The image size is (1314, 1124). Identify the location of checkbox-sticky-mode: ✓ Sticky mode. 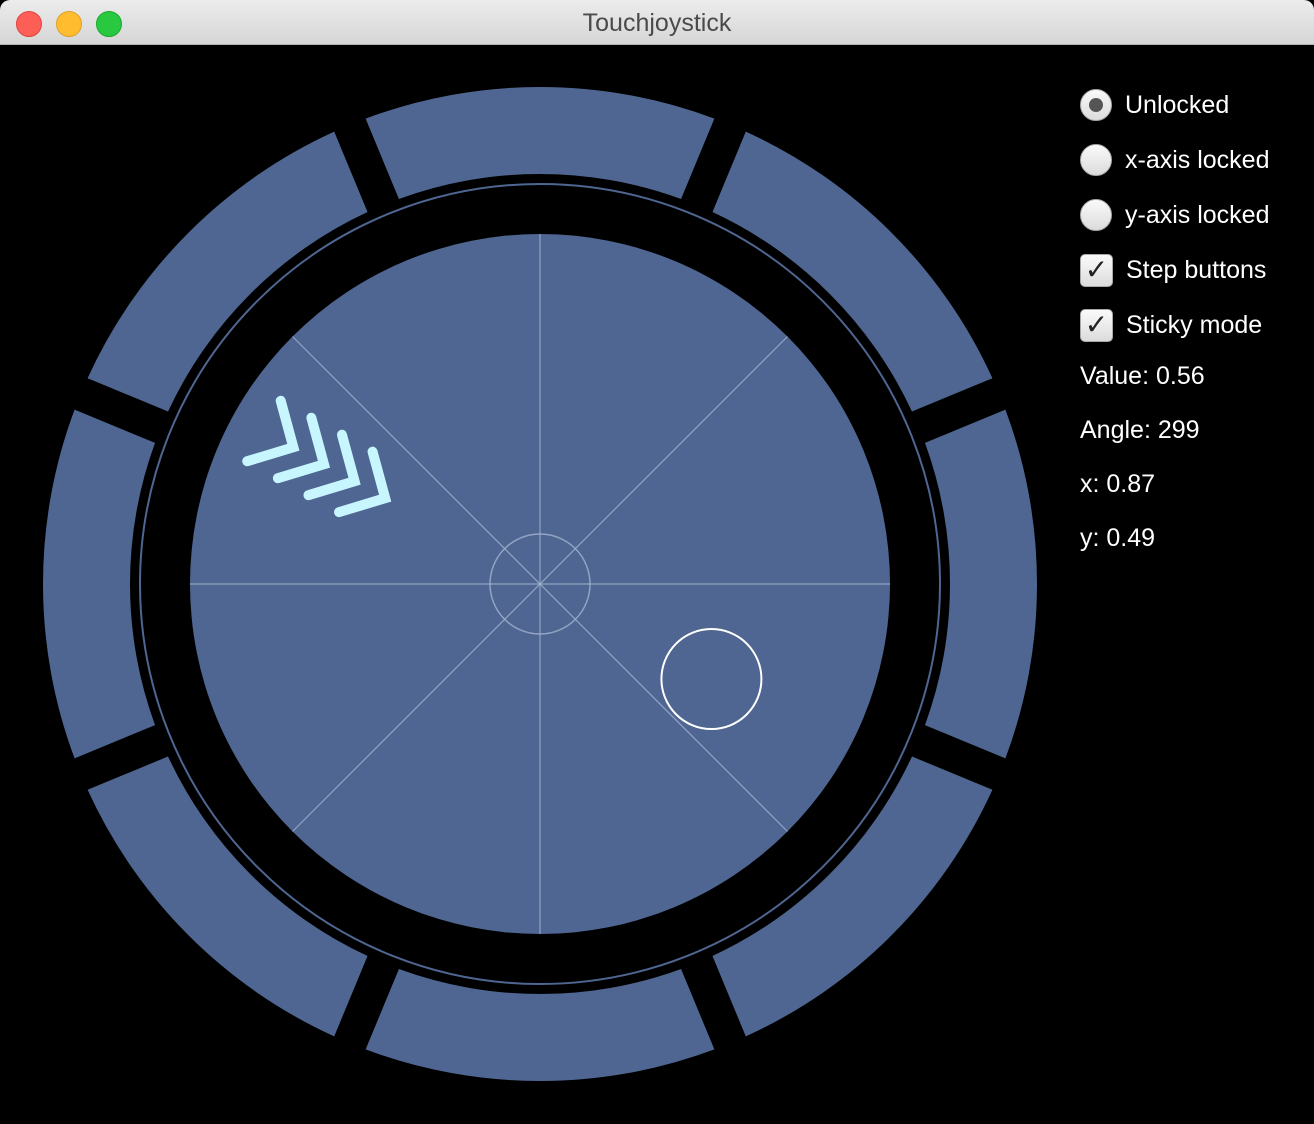
(1171, 325).